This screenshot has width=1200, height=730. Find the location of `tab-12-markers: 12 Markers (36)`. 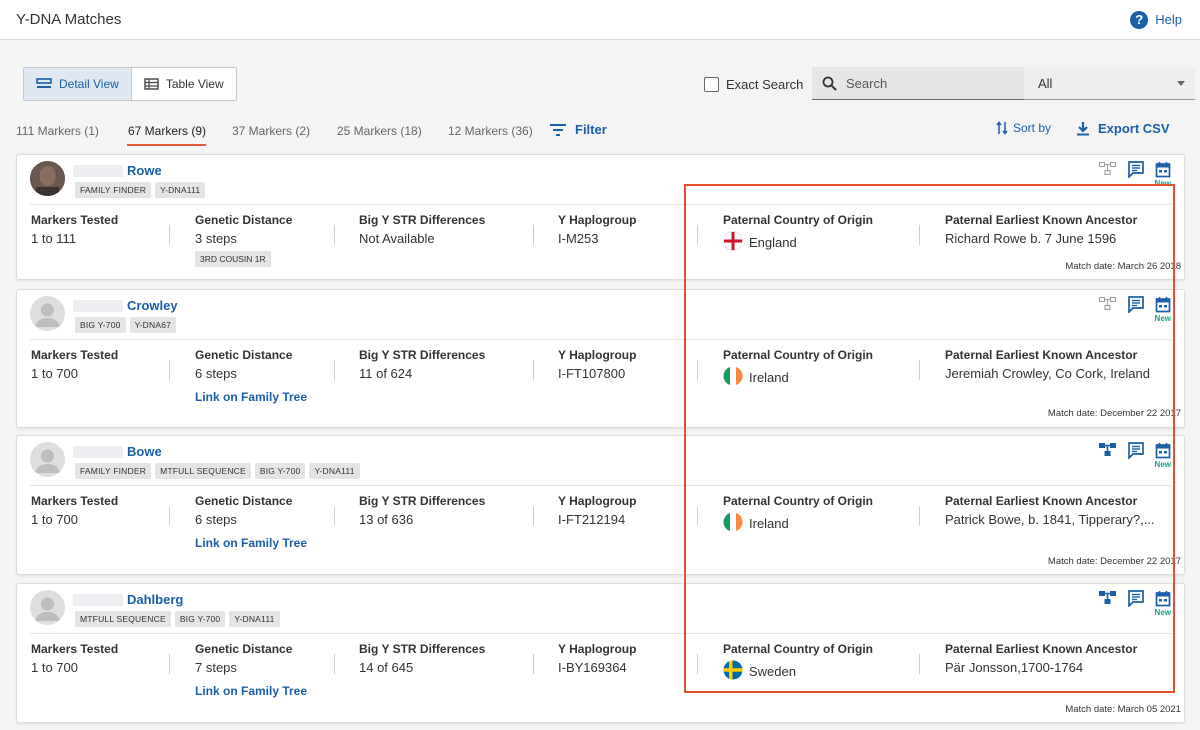

tab-12-markers: 12 Markers (36) is located at coordinates (490, 131).